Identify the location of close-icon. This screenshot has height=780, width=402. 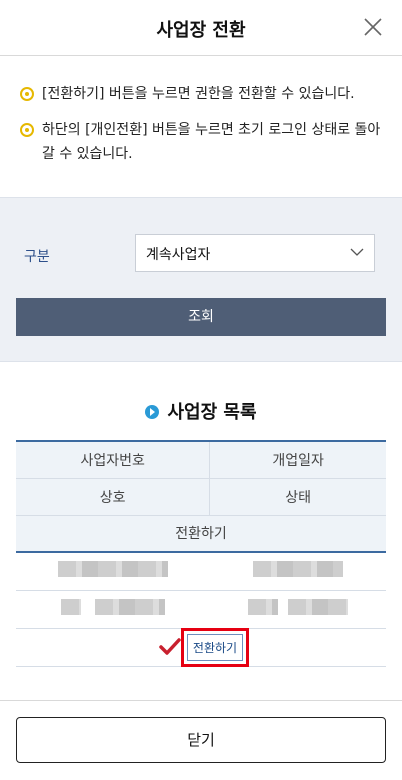
(373, 27).